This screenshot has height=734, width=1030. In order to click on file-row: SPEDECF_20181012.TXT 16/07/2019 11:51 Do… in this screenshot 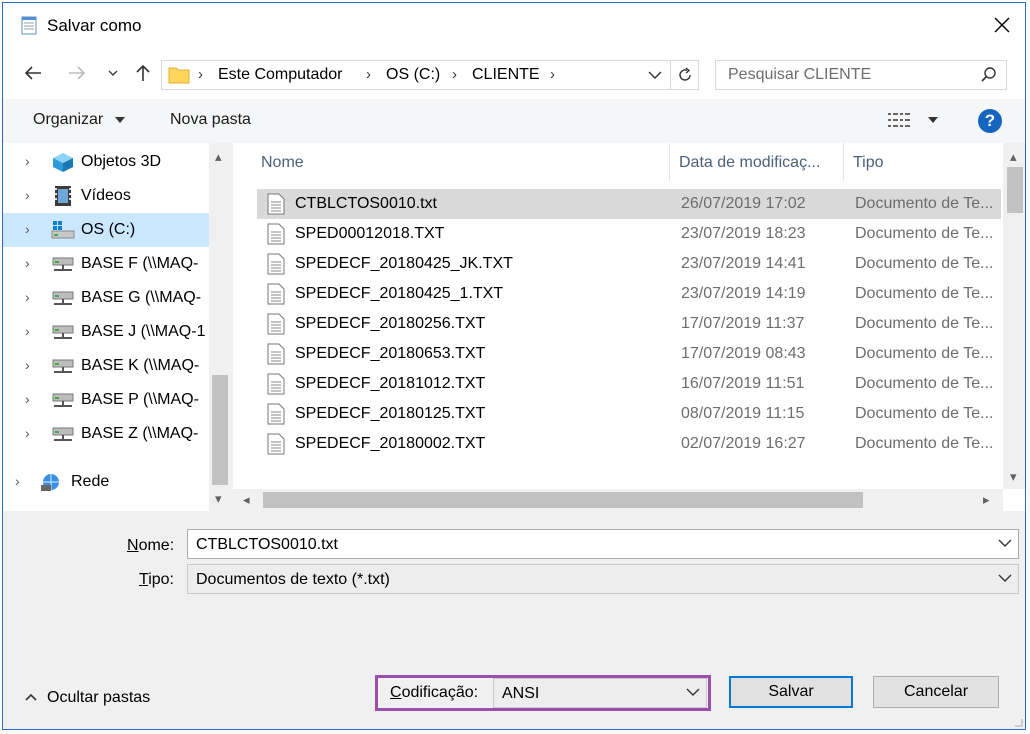, I will do `click(629, 384)`.